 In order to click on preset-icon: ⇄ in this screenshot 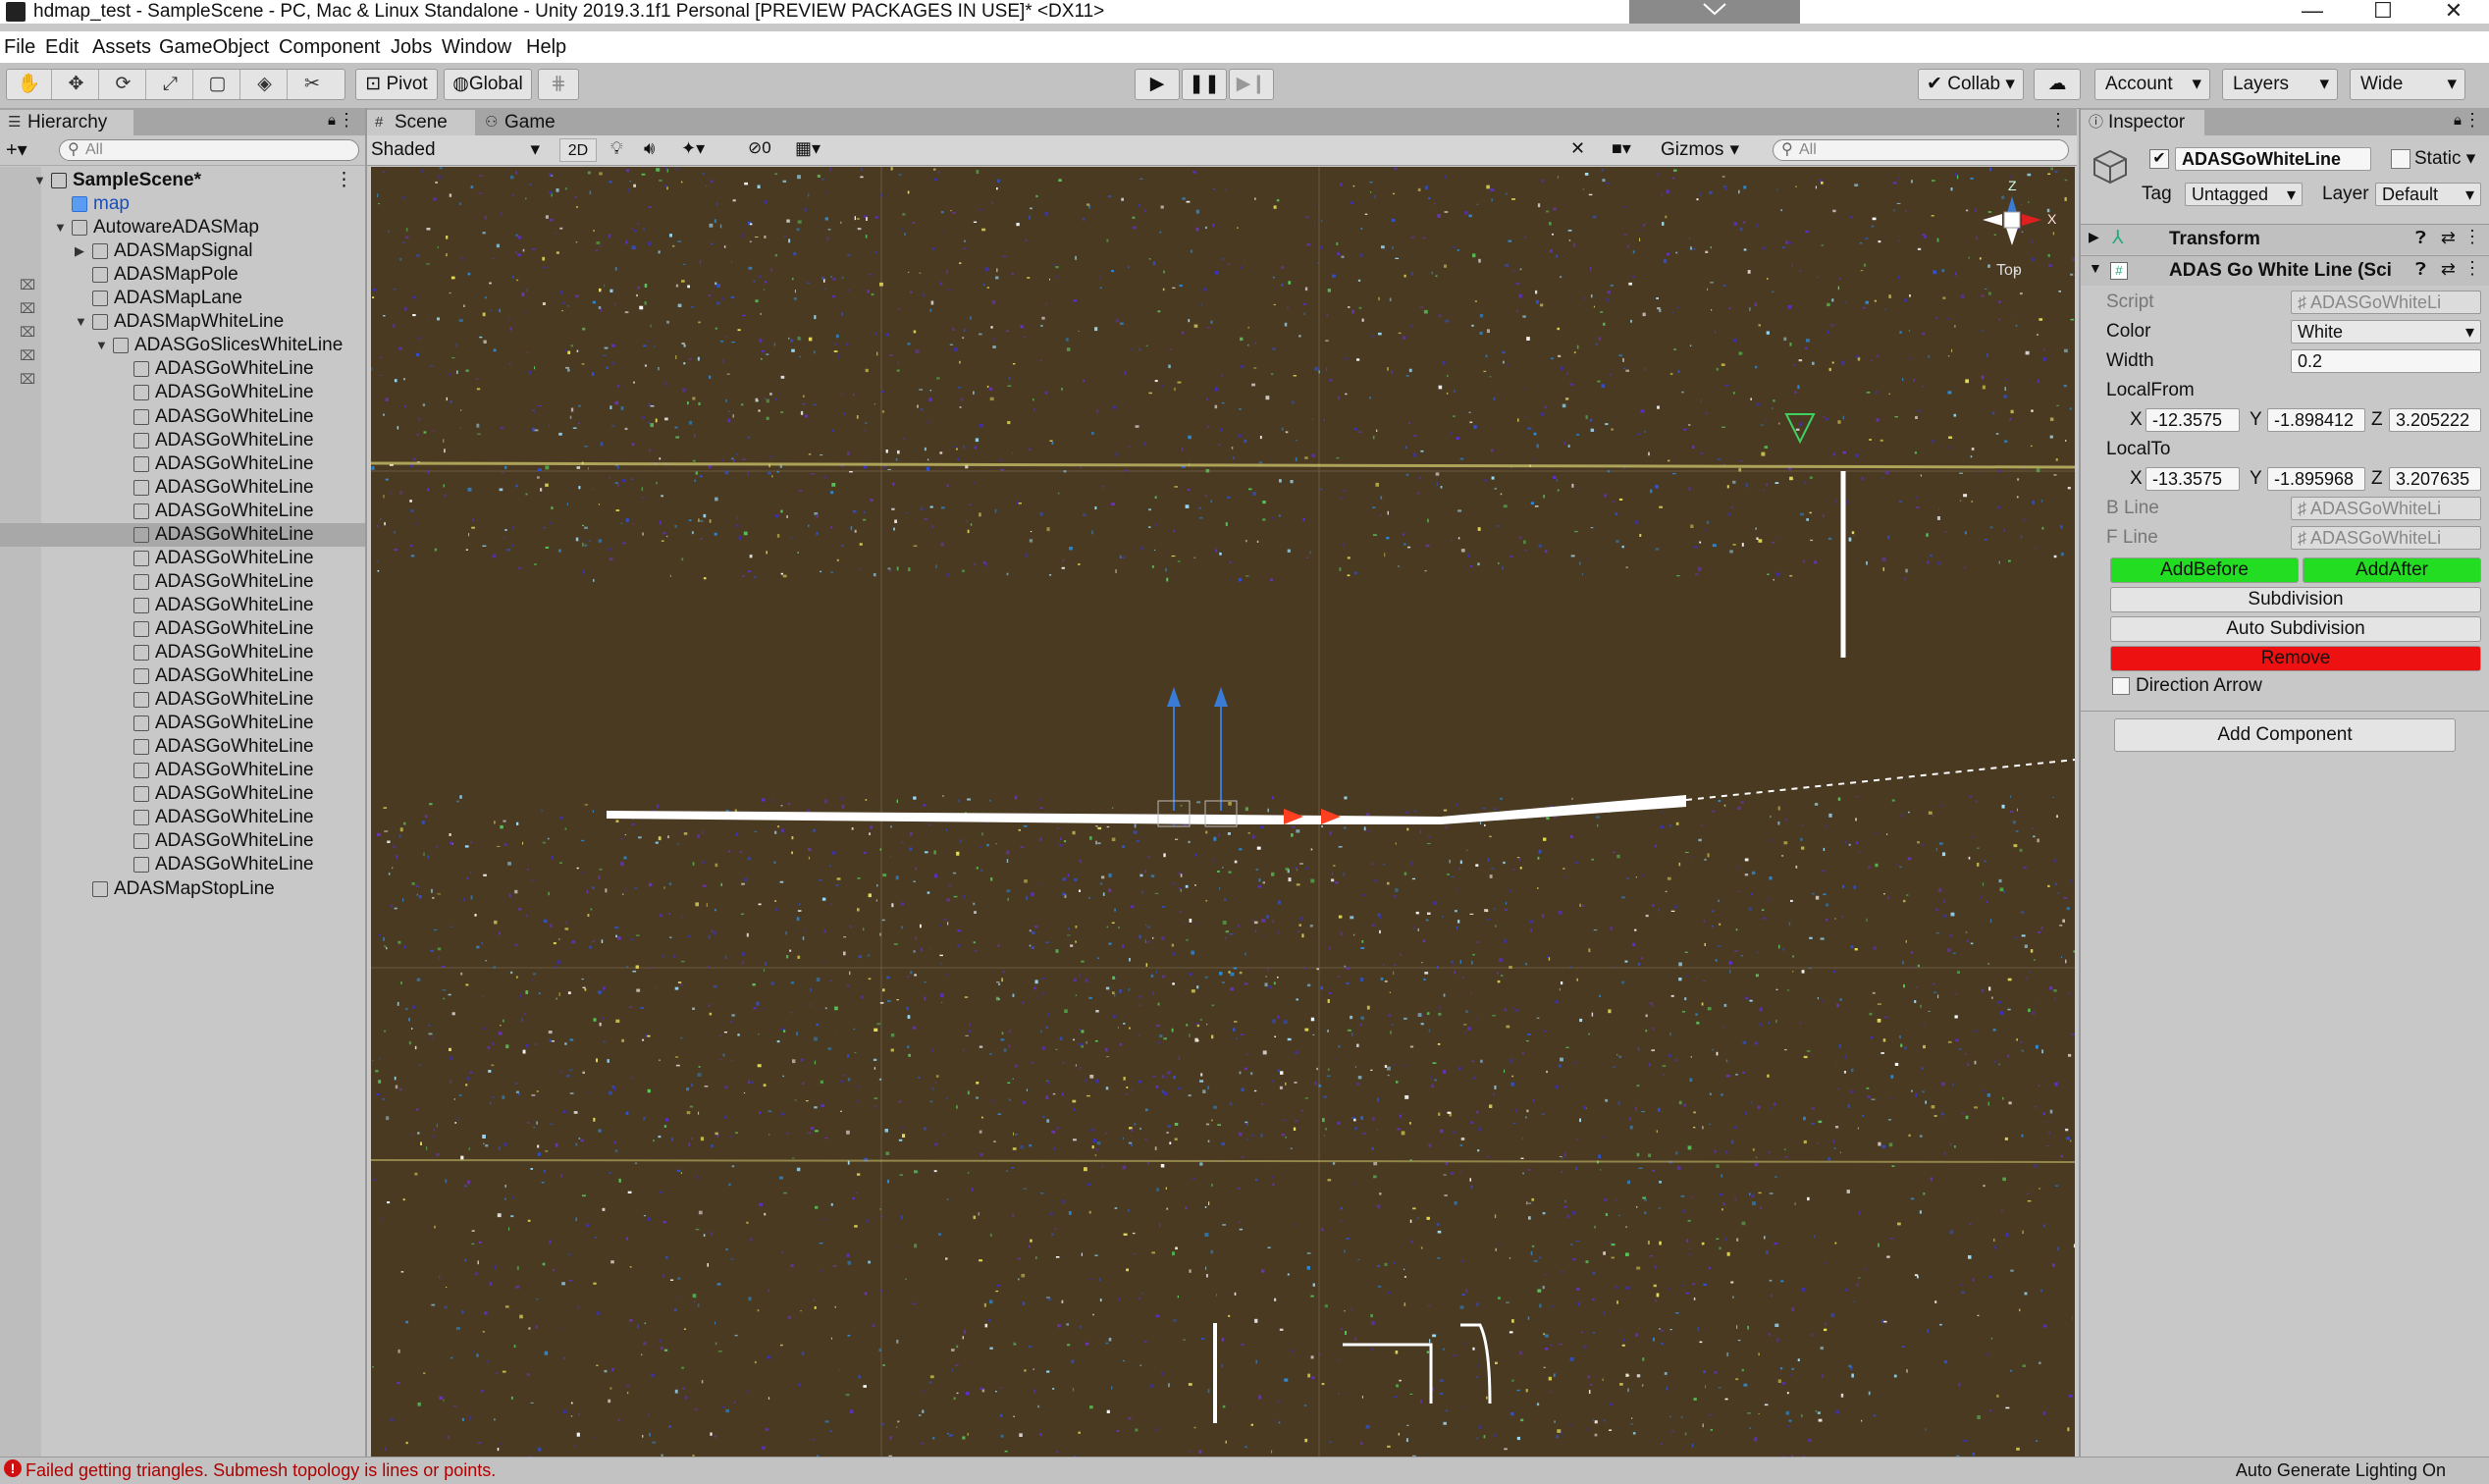, I will do `click(2448, 238)`.